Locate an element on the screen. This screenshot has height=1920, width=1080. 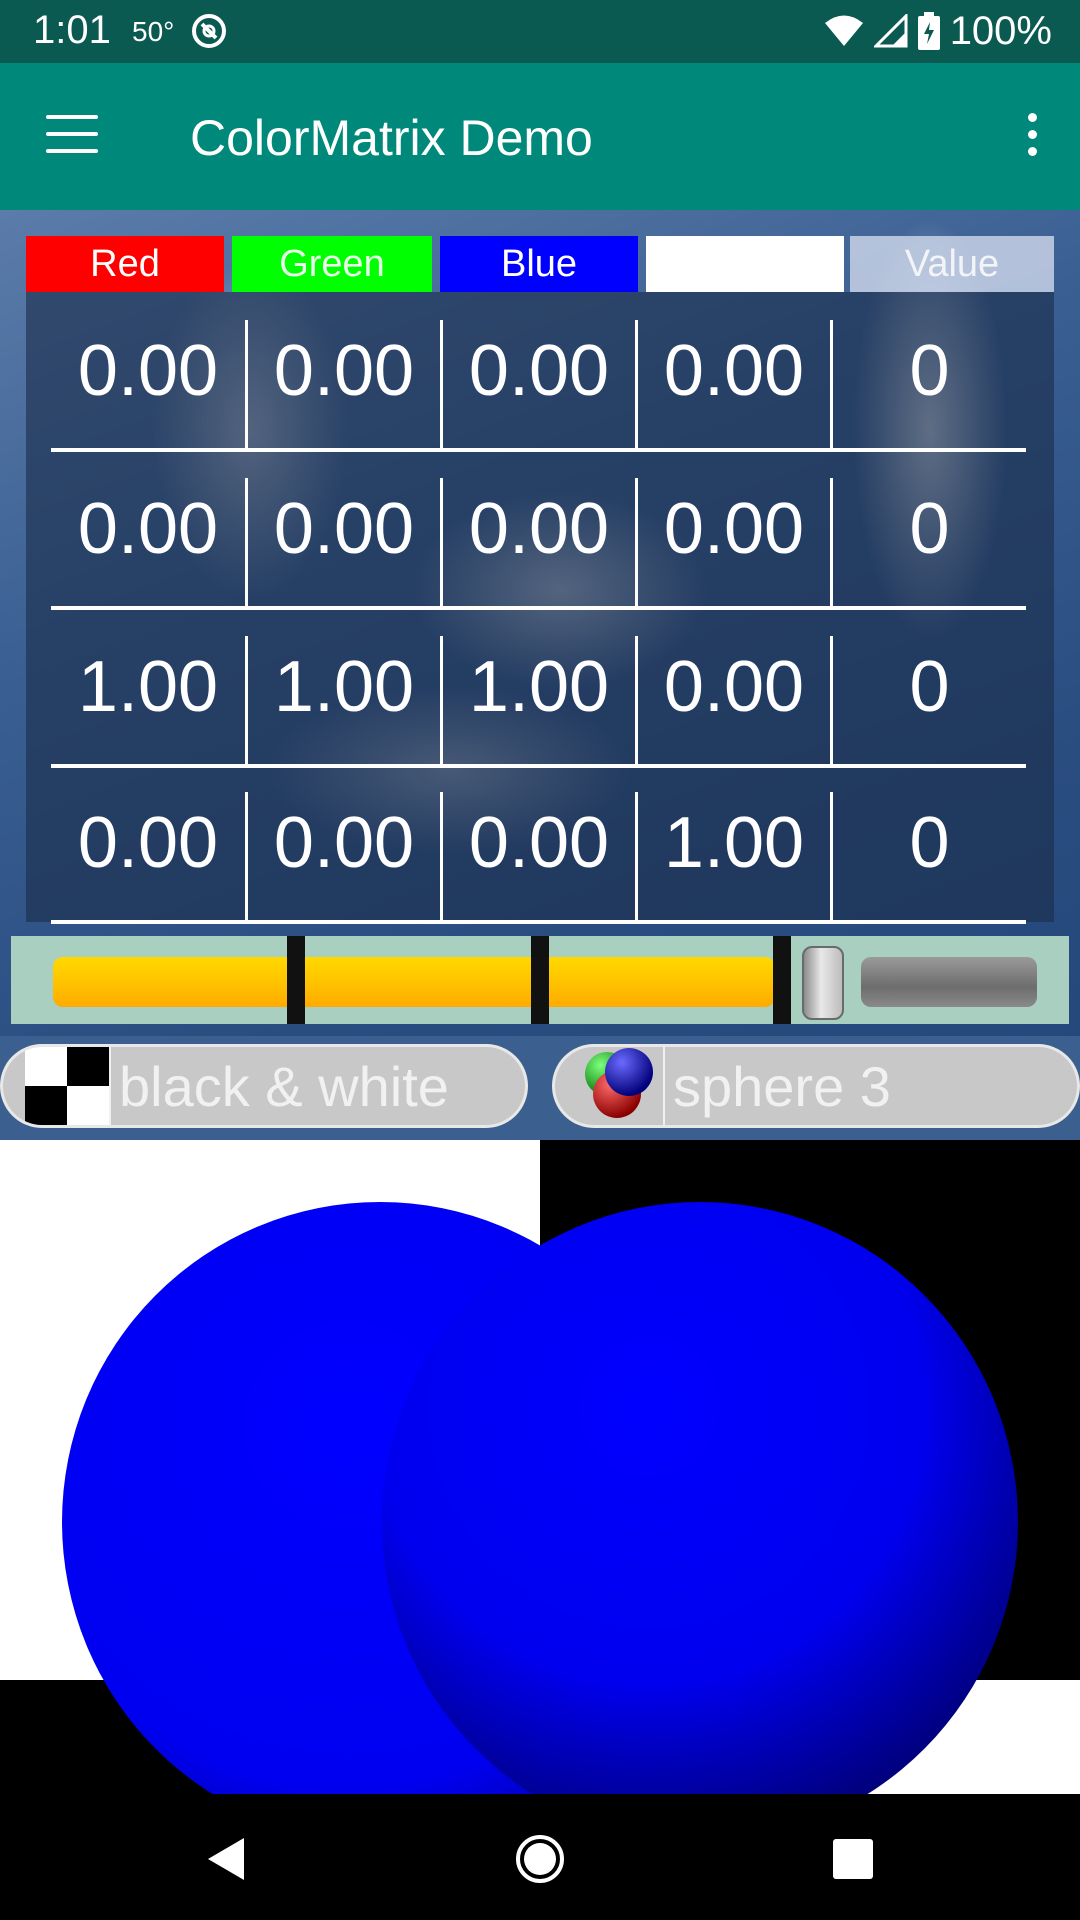
header-green: Green is located at coordinates (332, 264).